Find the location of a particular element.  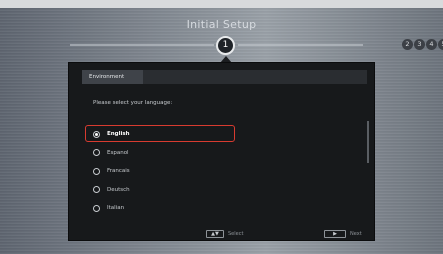

next-button: ▶ Next is located at coordinates (343, 234).